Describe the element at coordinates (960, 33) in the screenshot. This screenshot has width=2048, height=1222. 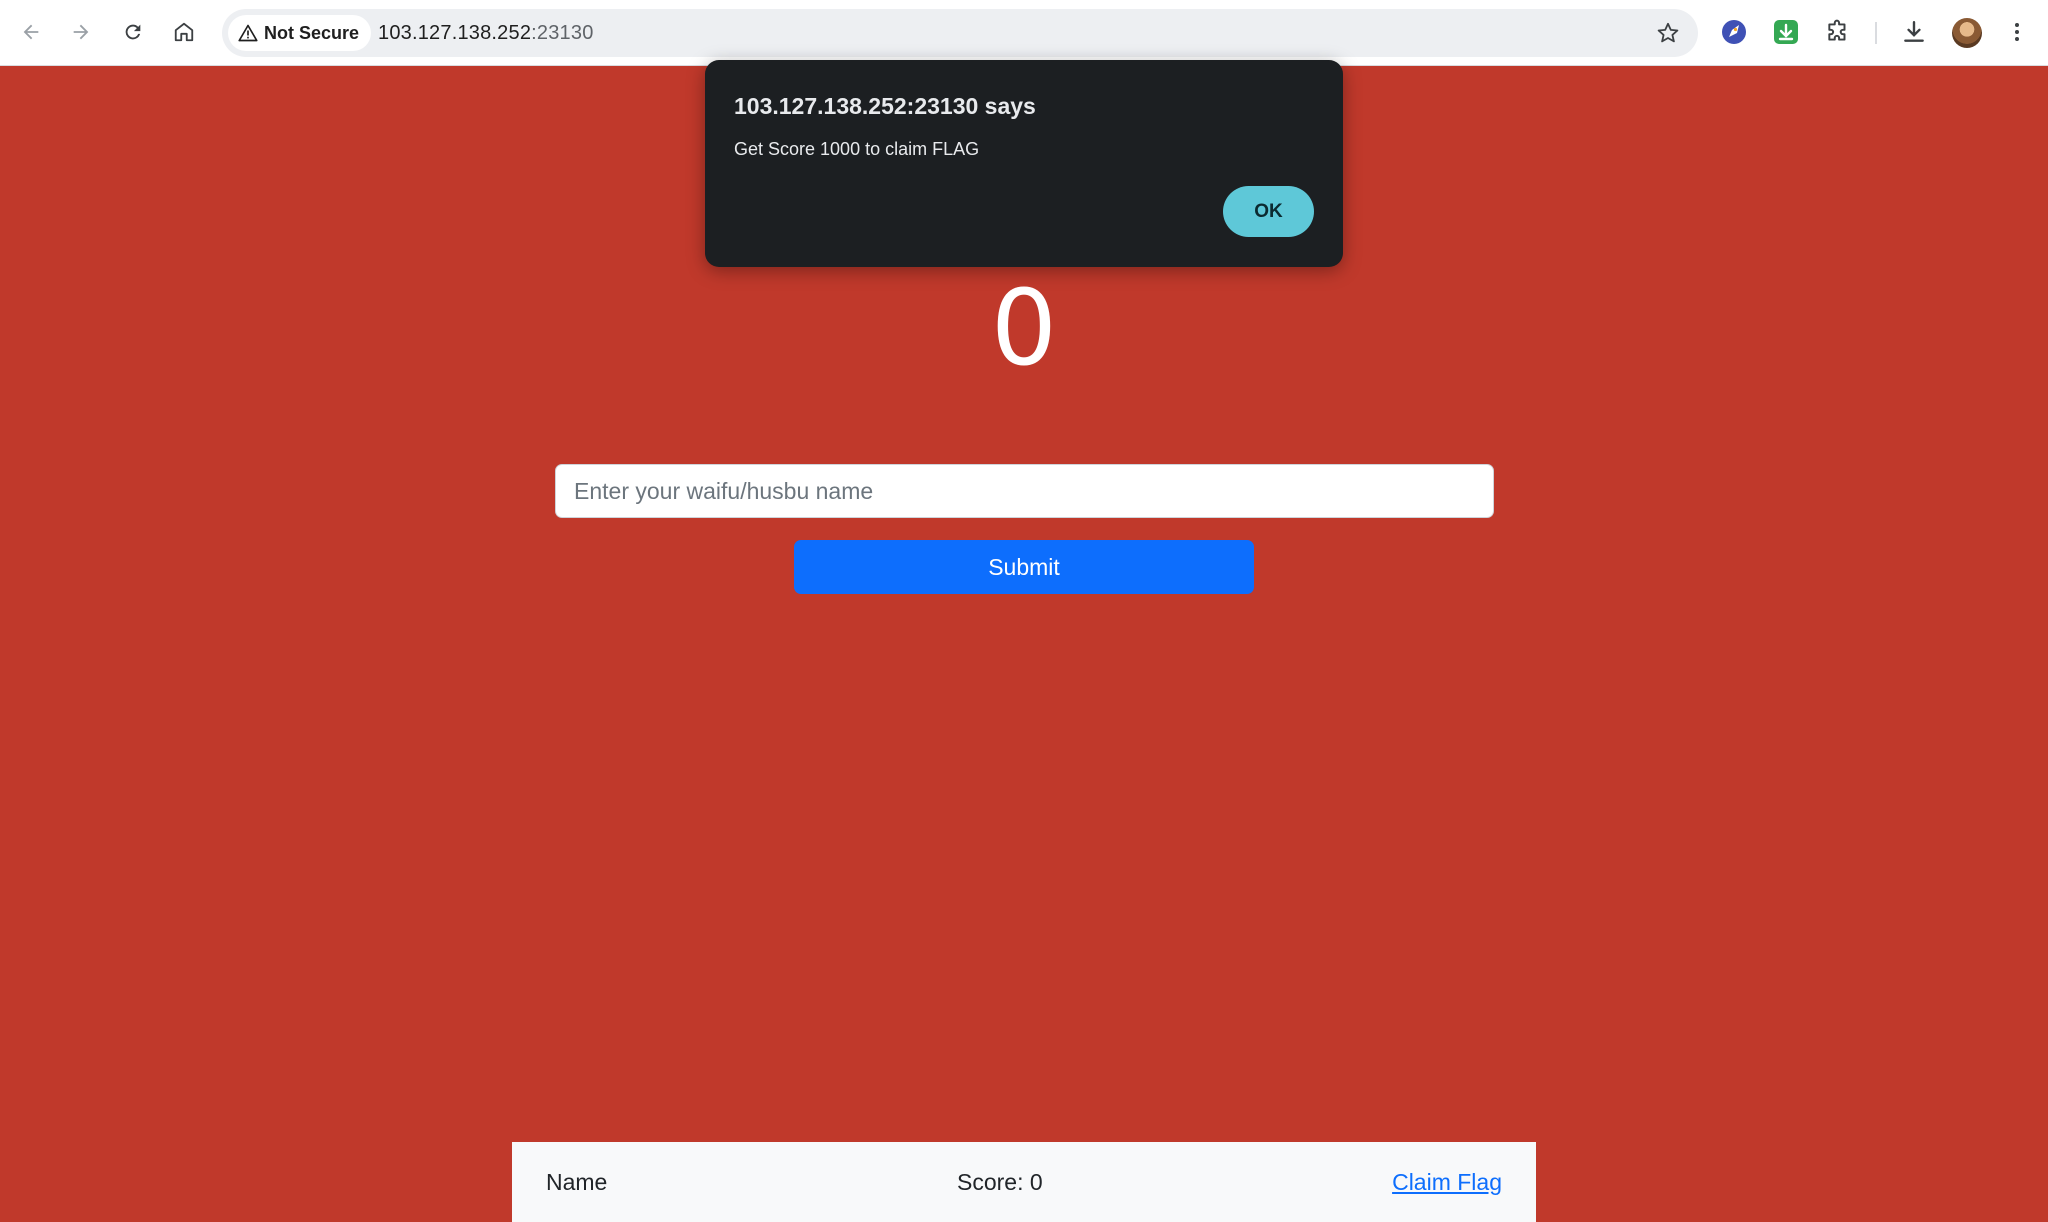
I see `address-bar: Not Secure 103.127.138.252:23130` at that location.